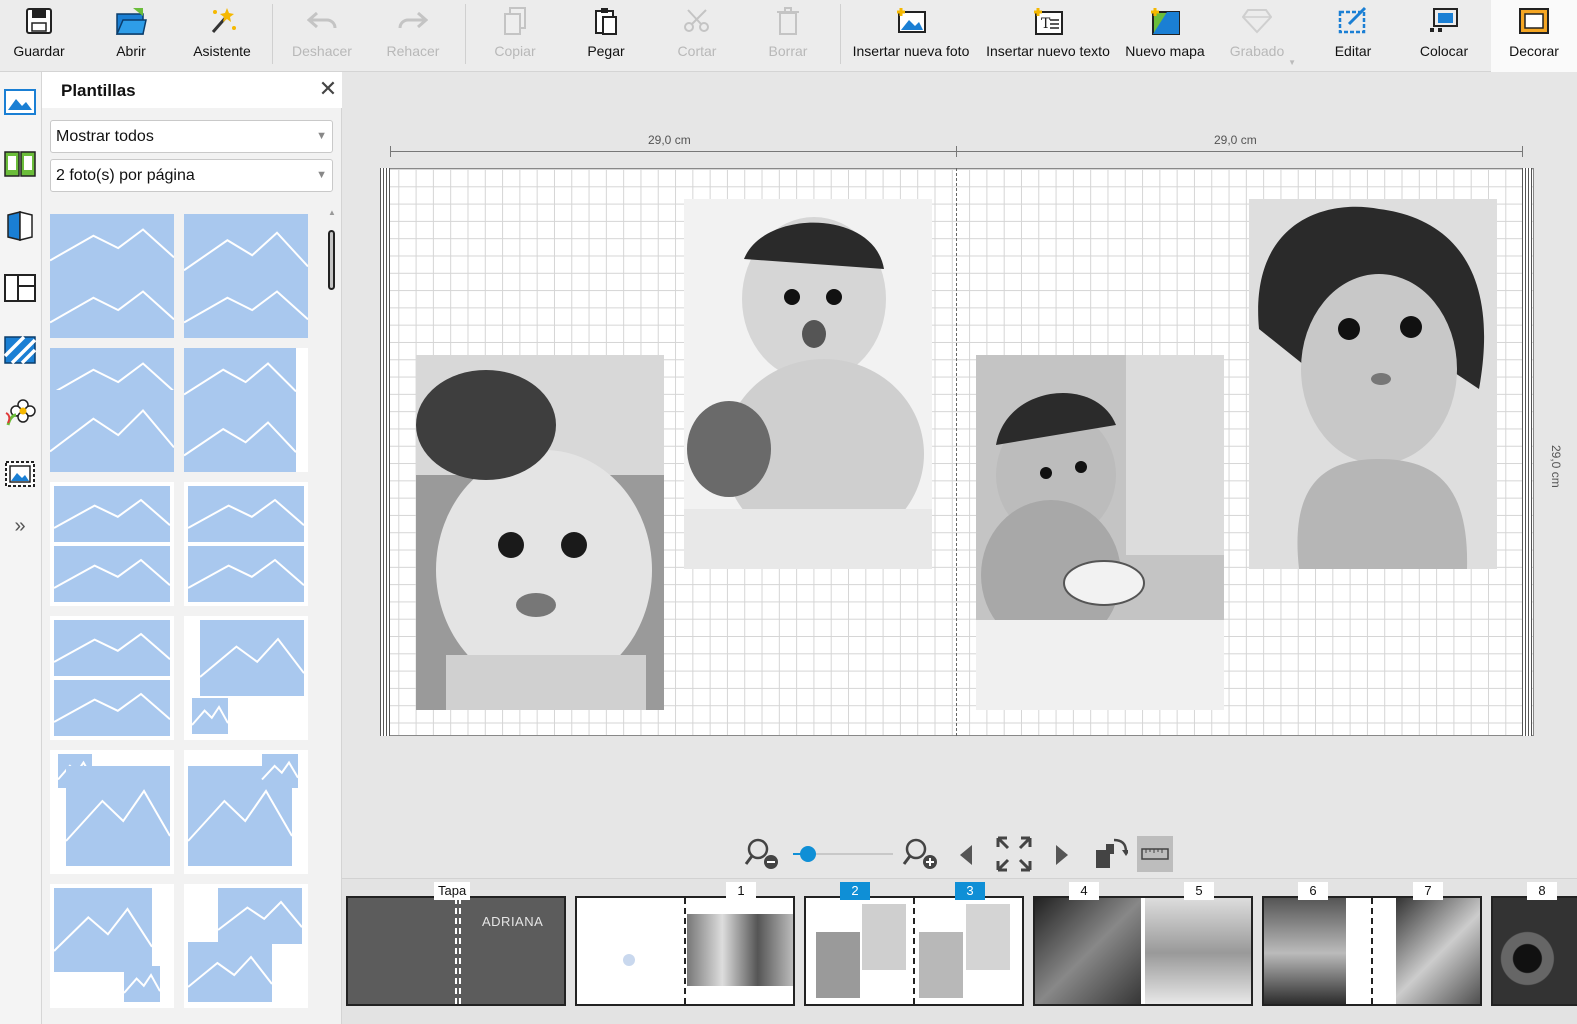  What do you see at coordinates (20, 102) in the screenshot?
I see `rail-photos-button` at bounding box center [20, 102].